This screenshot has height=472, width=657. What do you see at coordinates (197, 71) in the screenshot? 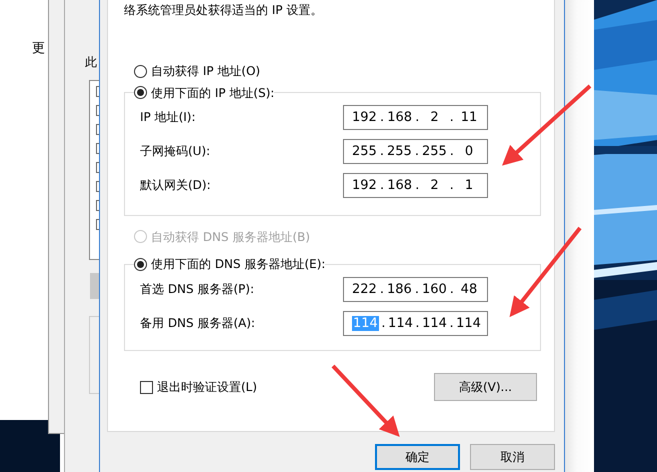
I see `radio-option: 自动获得 IP 地址(O)` at bounding box center [197, 71].